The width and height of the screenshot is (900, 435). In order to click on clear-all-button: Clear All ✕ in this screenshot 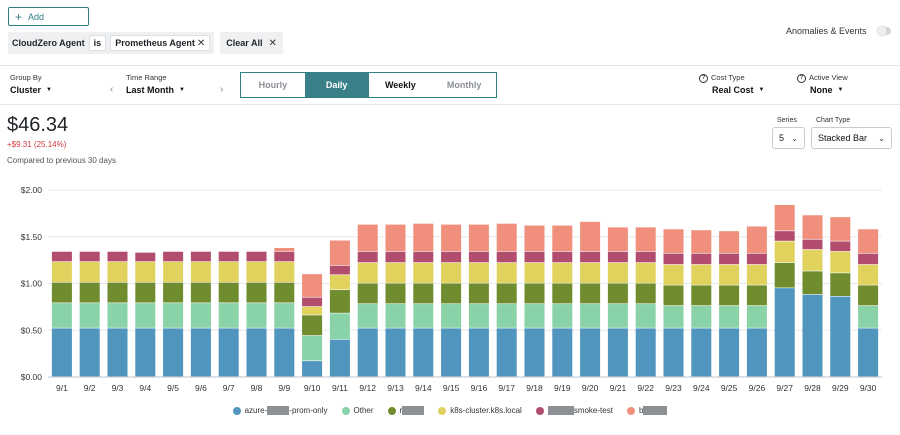, I will do `click(251, 43)`.